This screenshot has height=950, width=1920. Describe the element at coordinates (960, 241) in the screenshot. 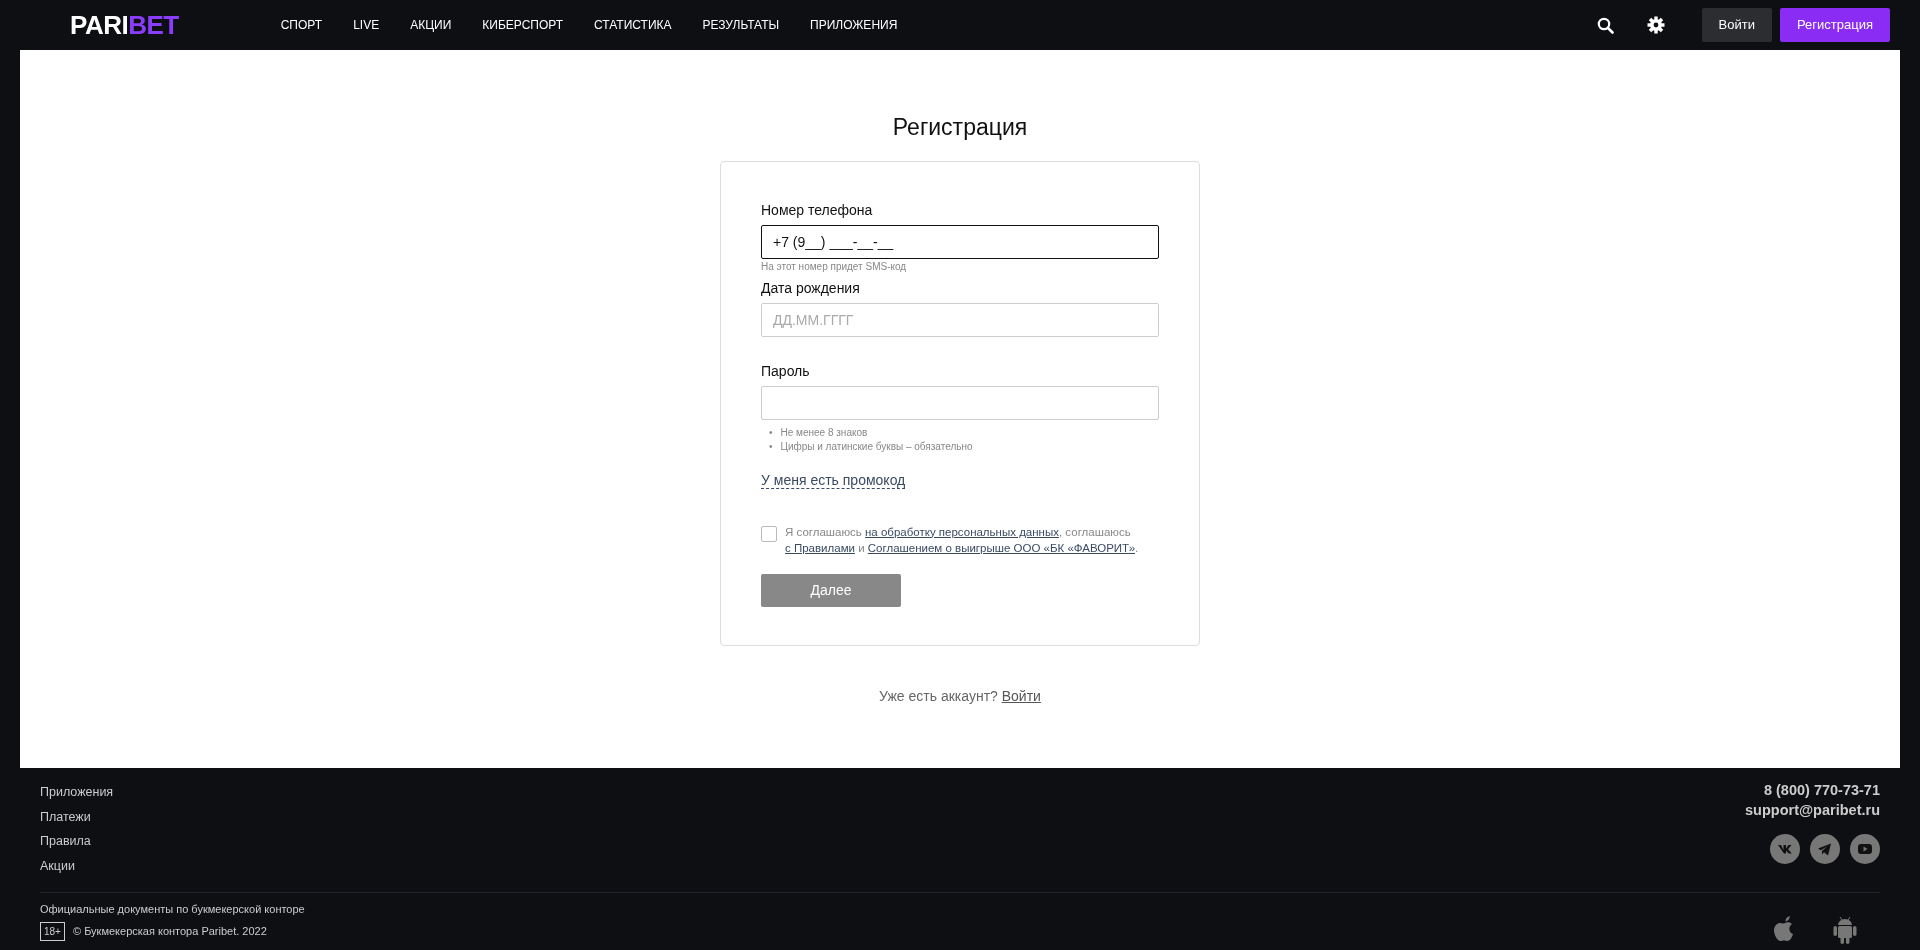

I see `input-field: +7 (9__) ___-__-__` at that location.